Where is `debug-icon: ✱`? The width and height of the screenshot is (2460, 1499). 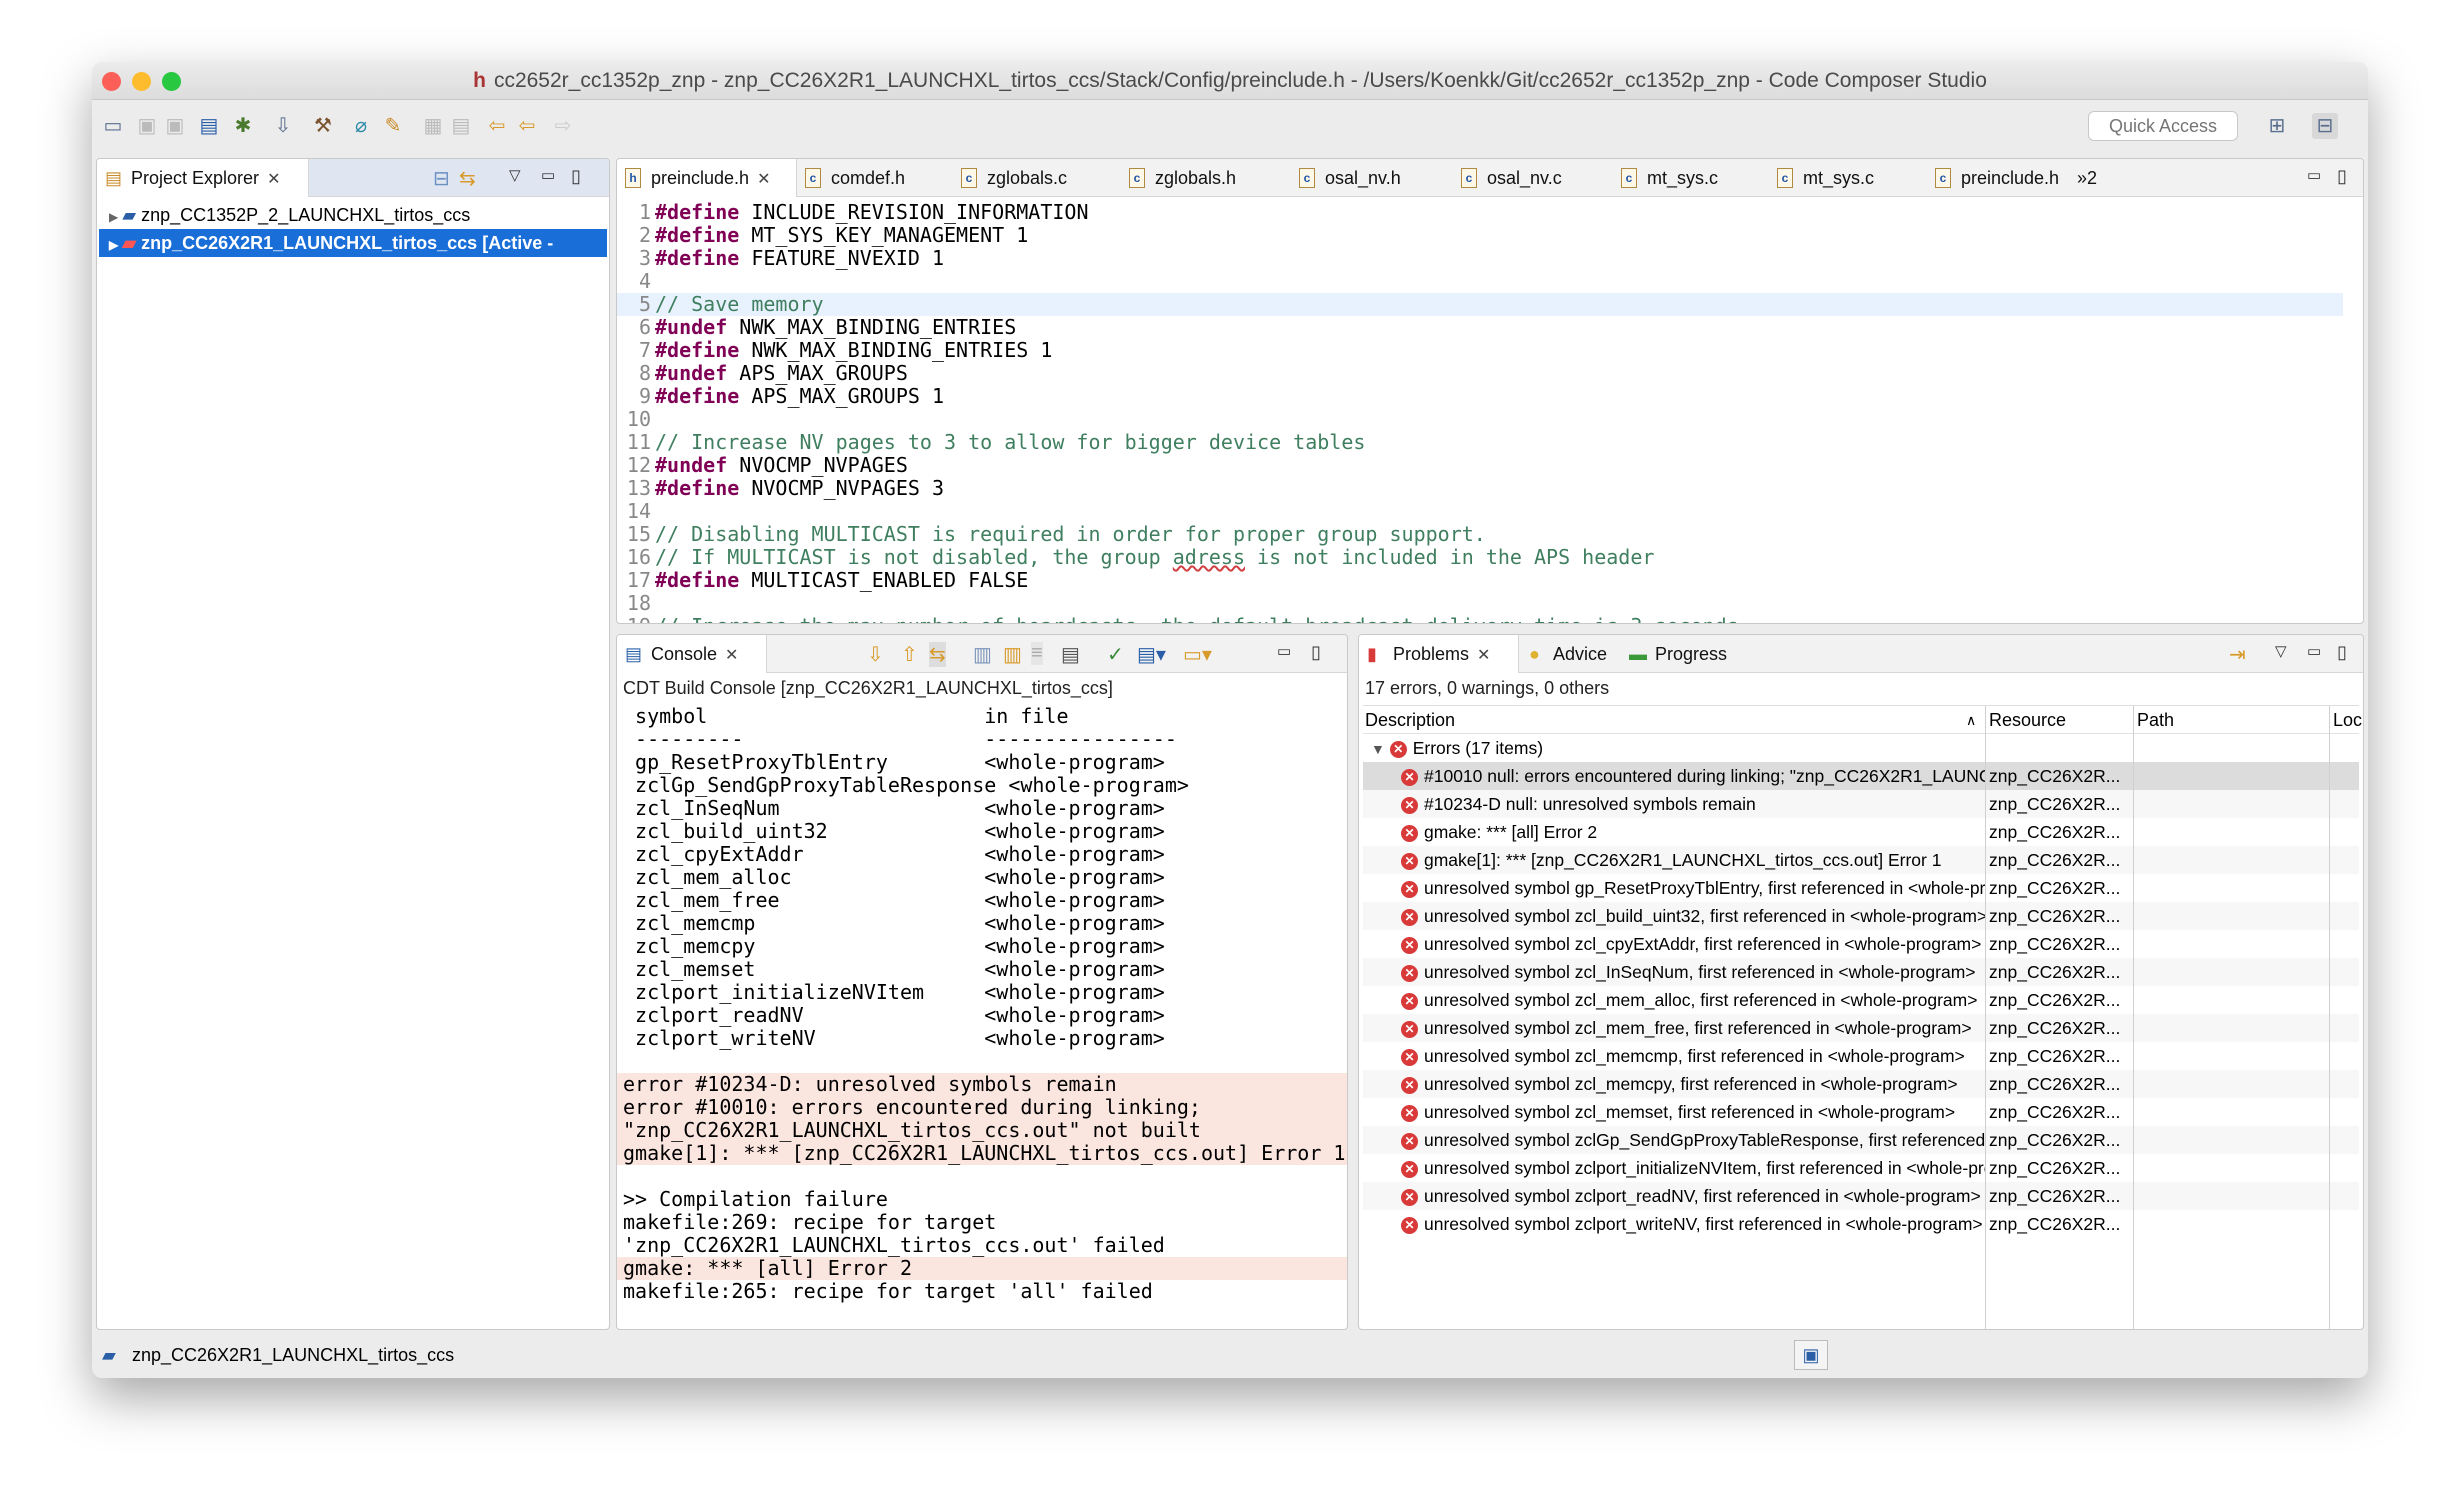
debug-icon: ✱ is located at coordinates (243, 126).